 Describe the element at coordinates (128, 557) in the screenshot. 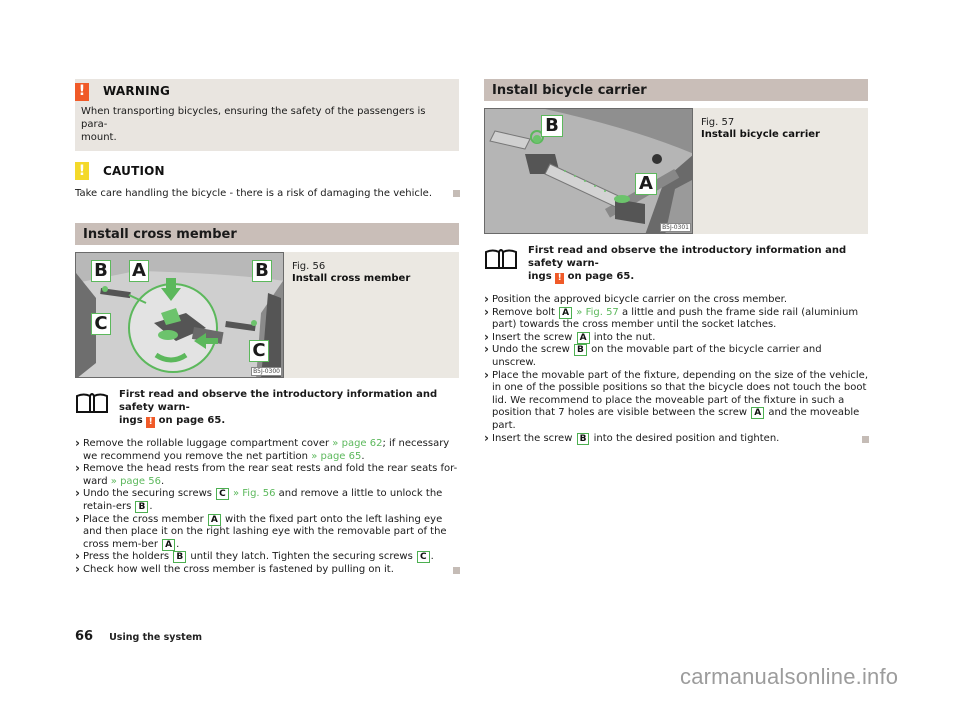

I see `step-text: Press the holders` at that location.